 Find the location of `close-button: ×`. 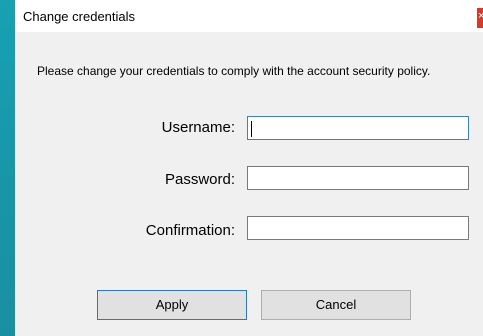

close-button: × is located at coordinates (480, 18).